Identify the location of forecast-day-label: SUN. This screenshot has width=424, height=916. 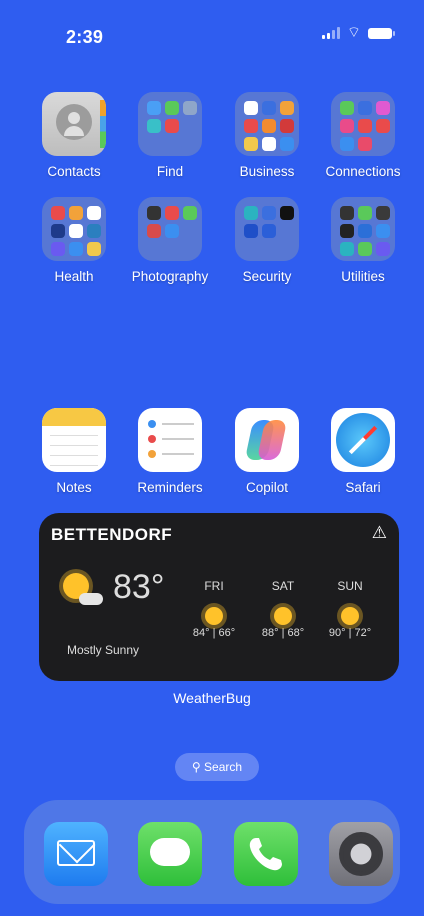
(350, 586).